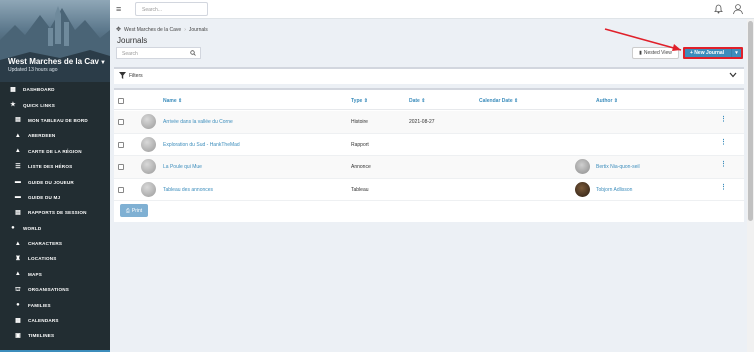  I want to click on campaign-name: West Marches de la Cav▼, so click(57, 61).